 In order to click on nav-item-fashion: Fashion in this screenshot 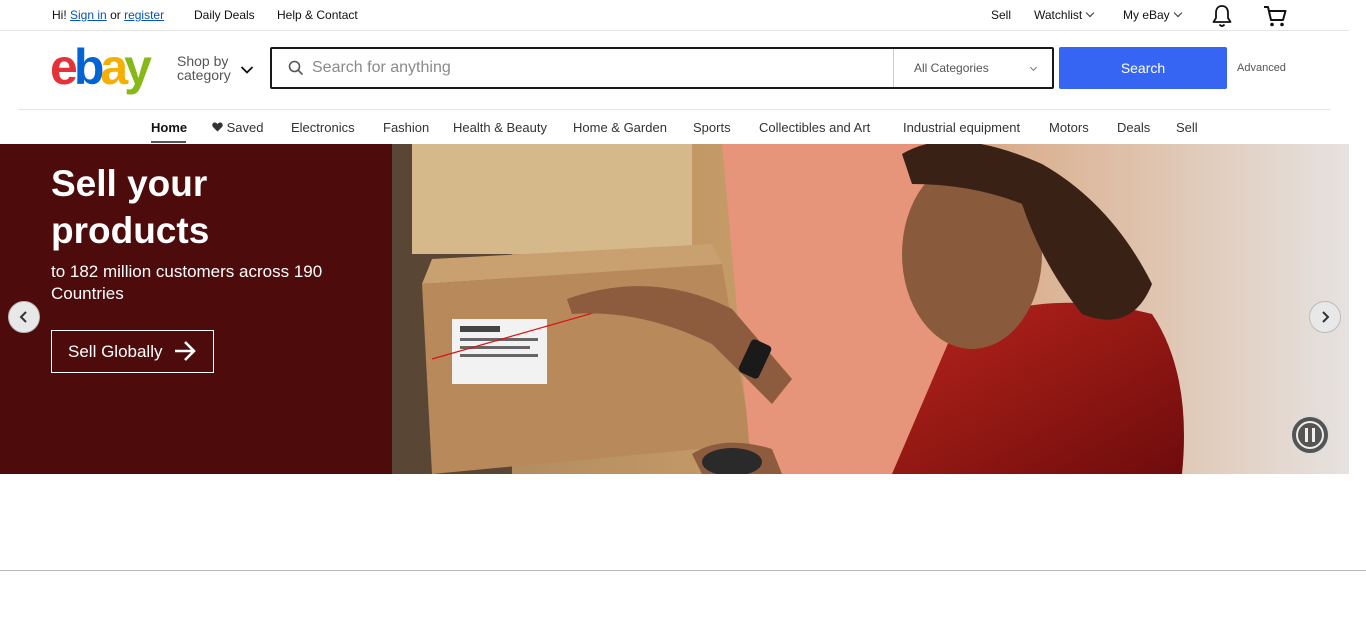, I will do `click(406, 127)`.